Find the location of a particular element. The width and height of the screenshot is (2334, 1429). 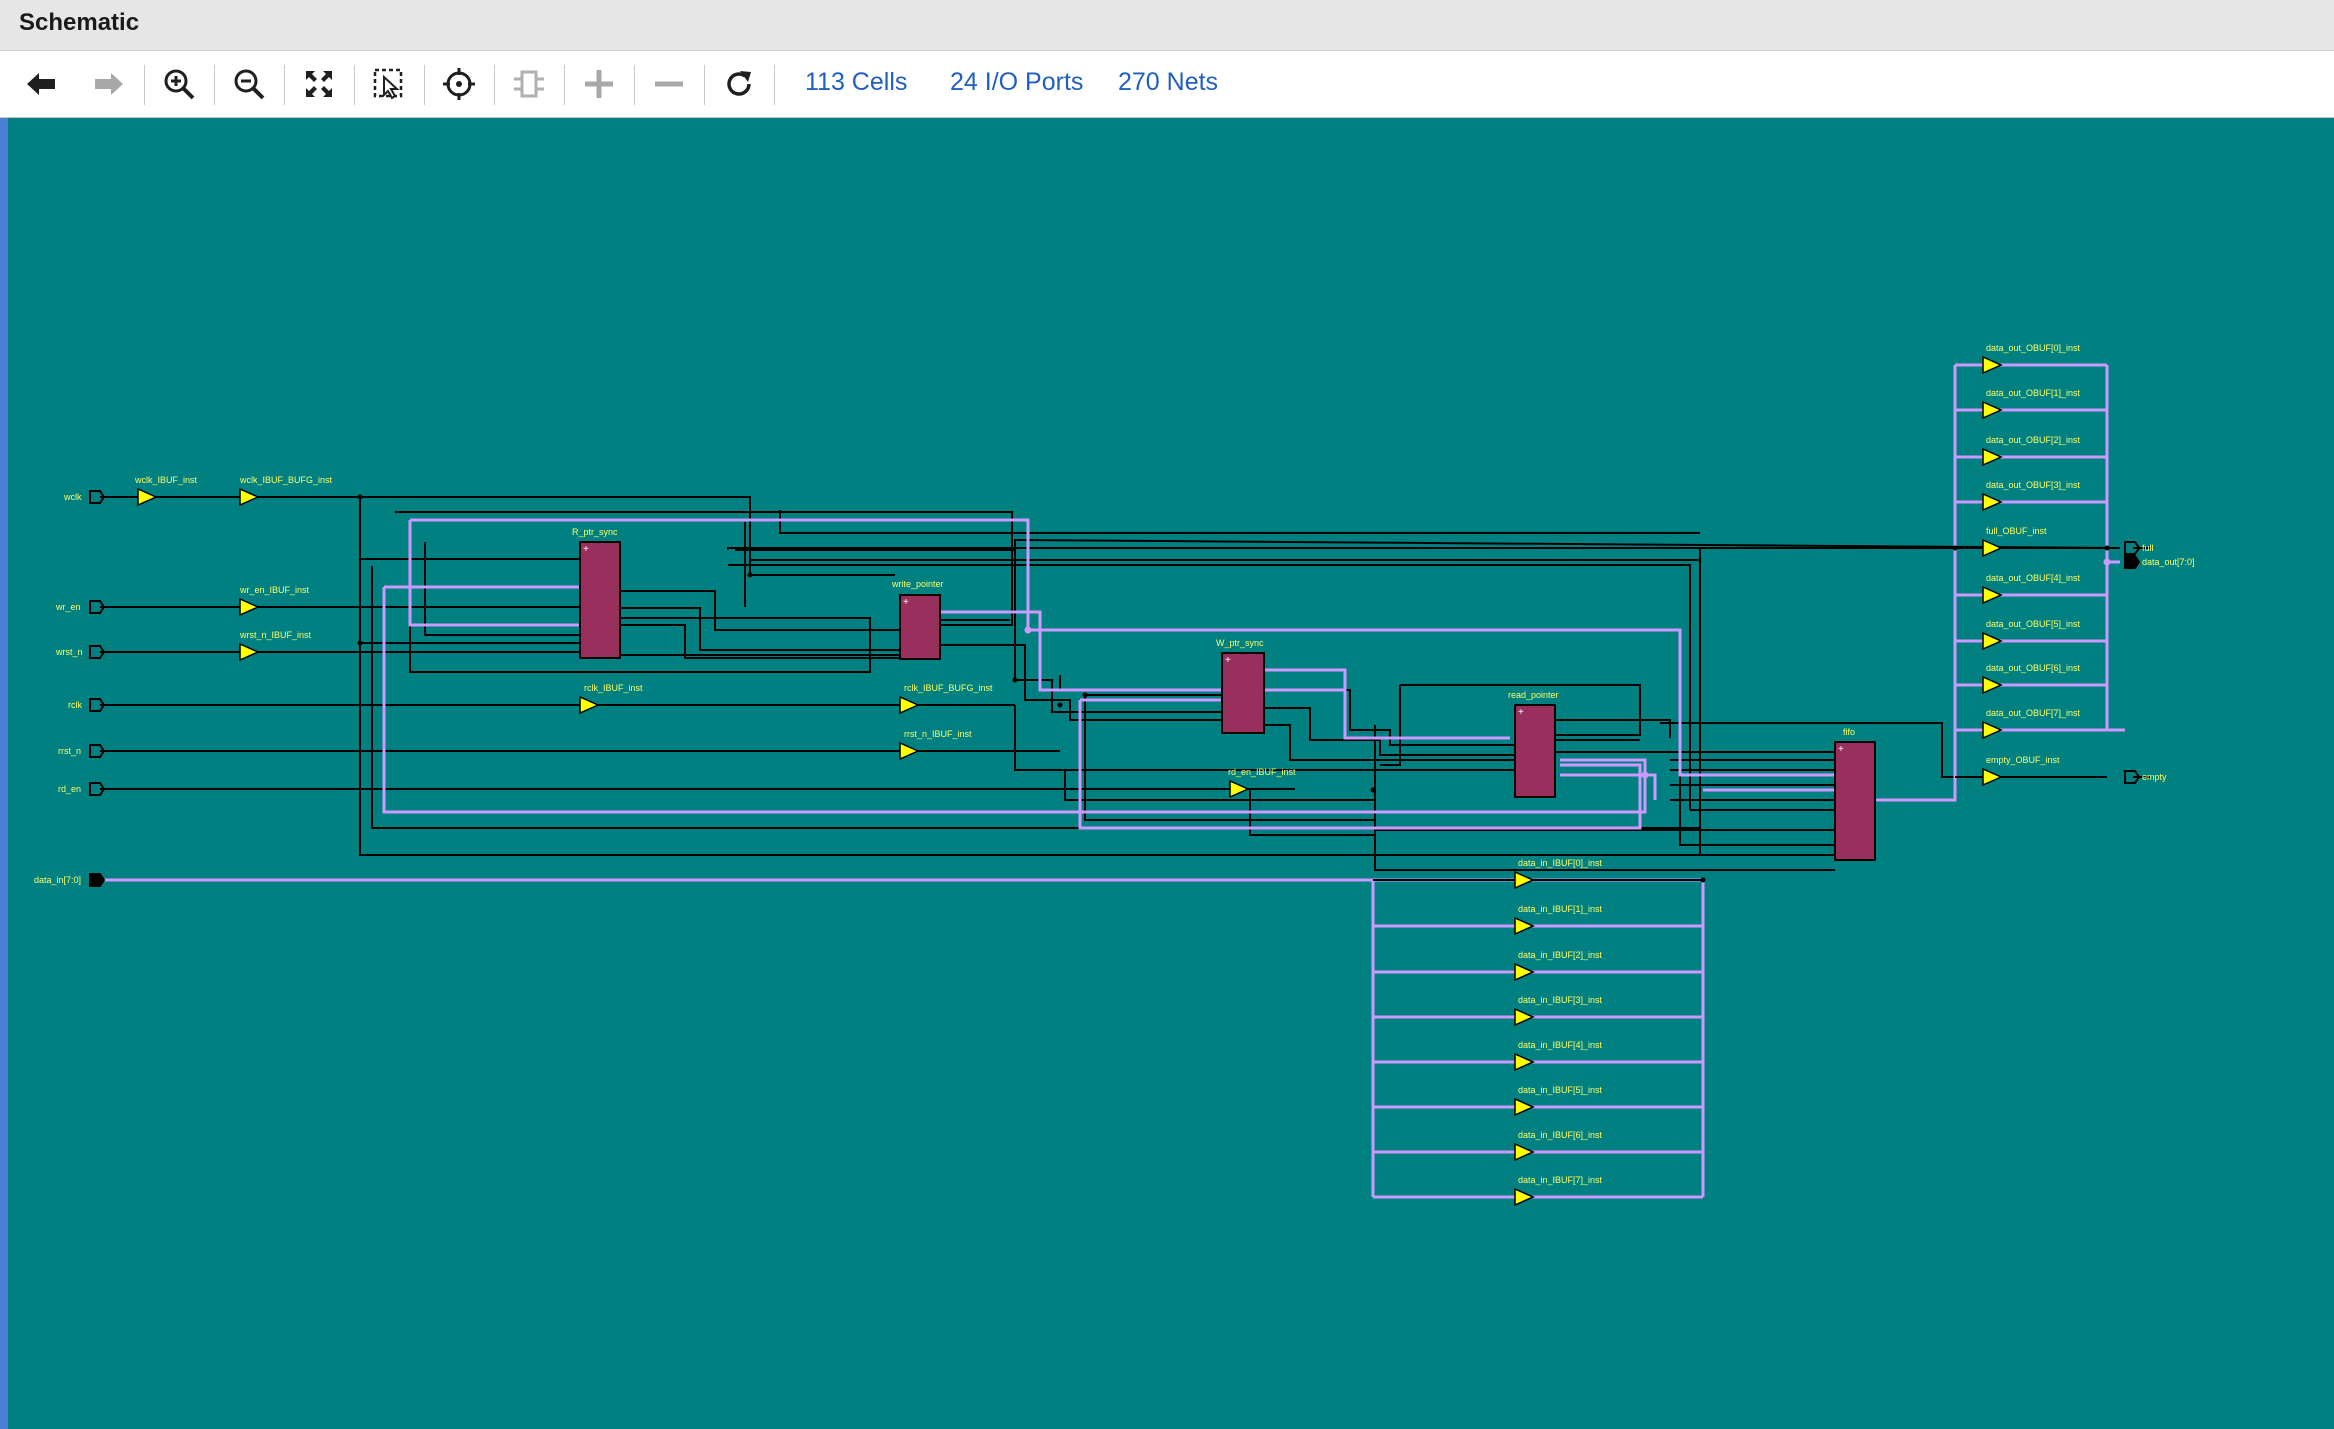

forward-button is located at coordinates (109, 84).